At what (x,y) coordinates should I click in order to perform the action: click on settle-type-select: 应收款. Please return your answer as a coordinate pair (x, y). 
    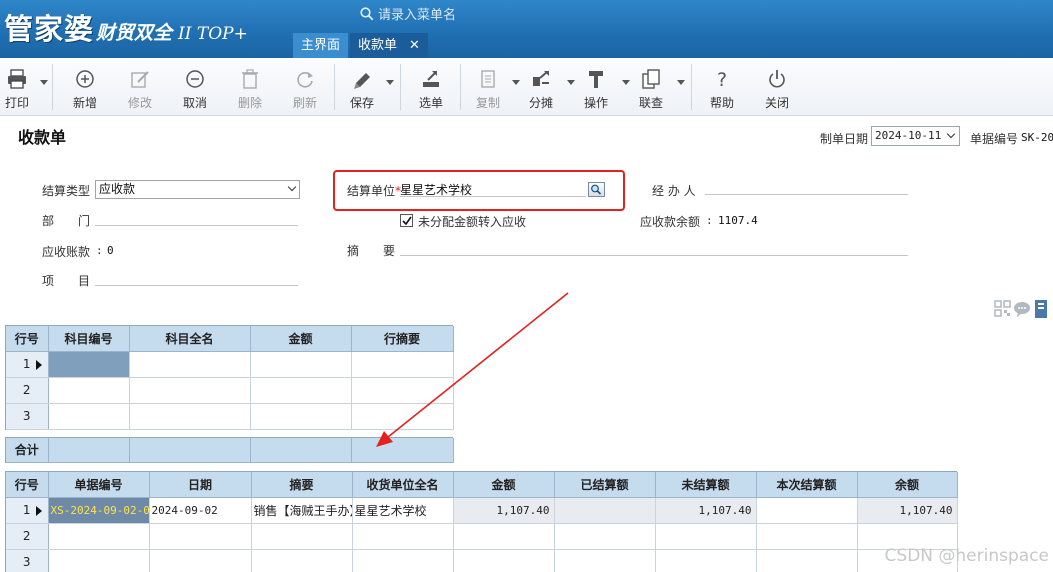
    Looking at the image, I should click on (197, 189).